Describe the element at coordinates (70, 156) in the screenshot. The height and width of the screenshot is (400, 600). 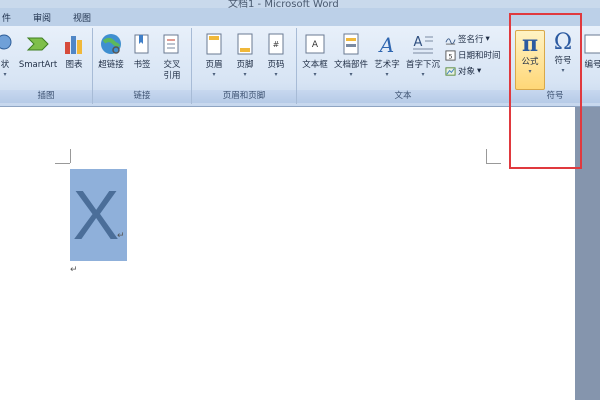
I see `margin-marker-left` at that location.